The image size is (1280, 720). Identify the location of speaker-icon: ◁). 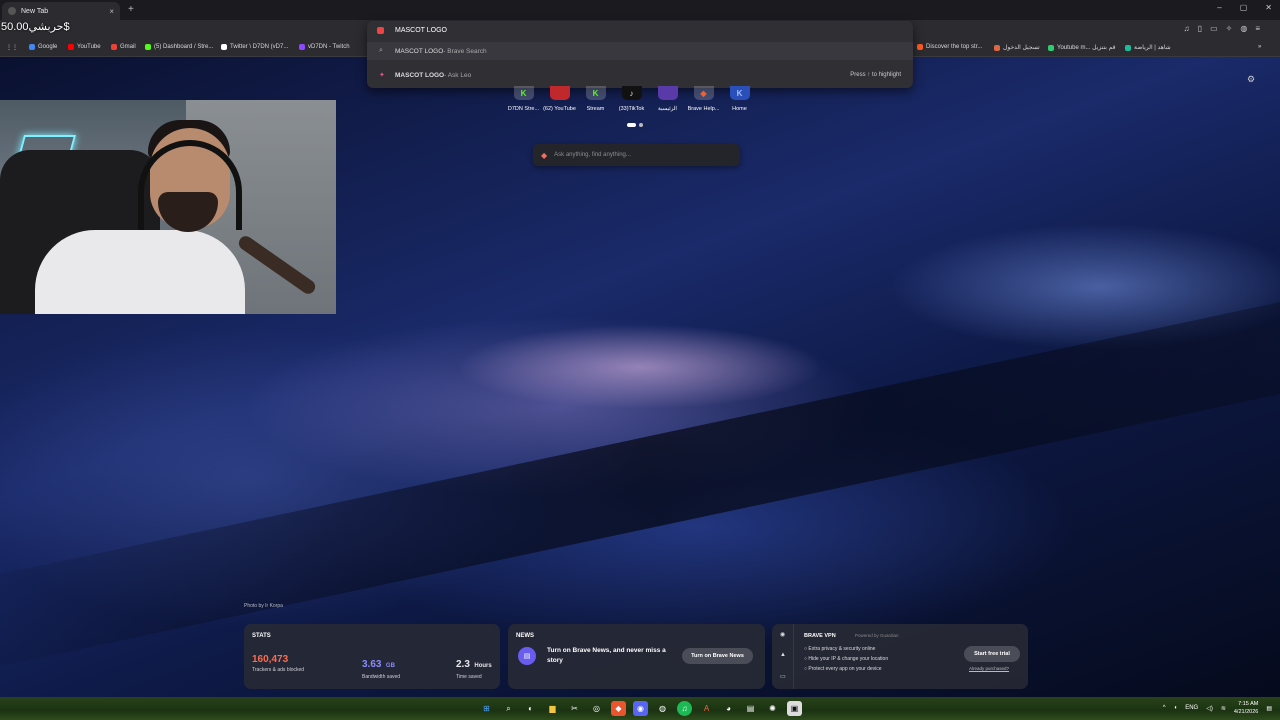
(1209, 708).